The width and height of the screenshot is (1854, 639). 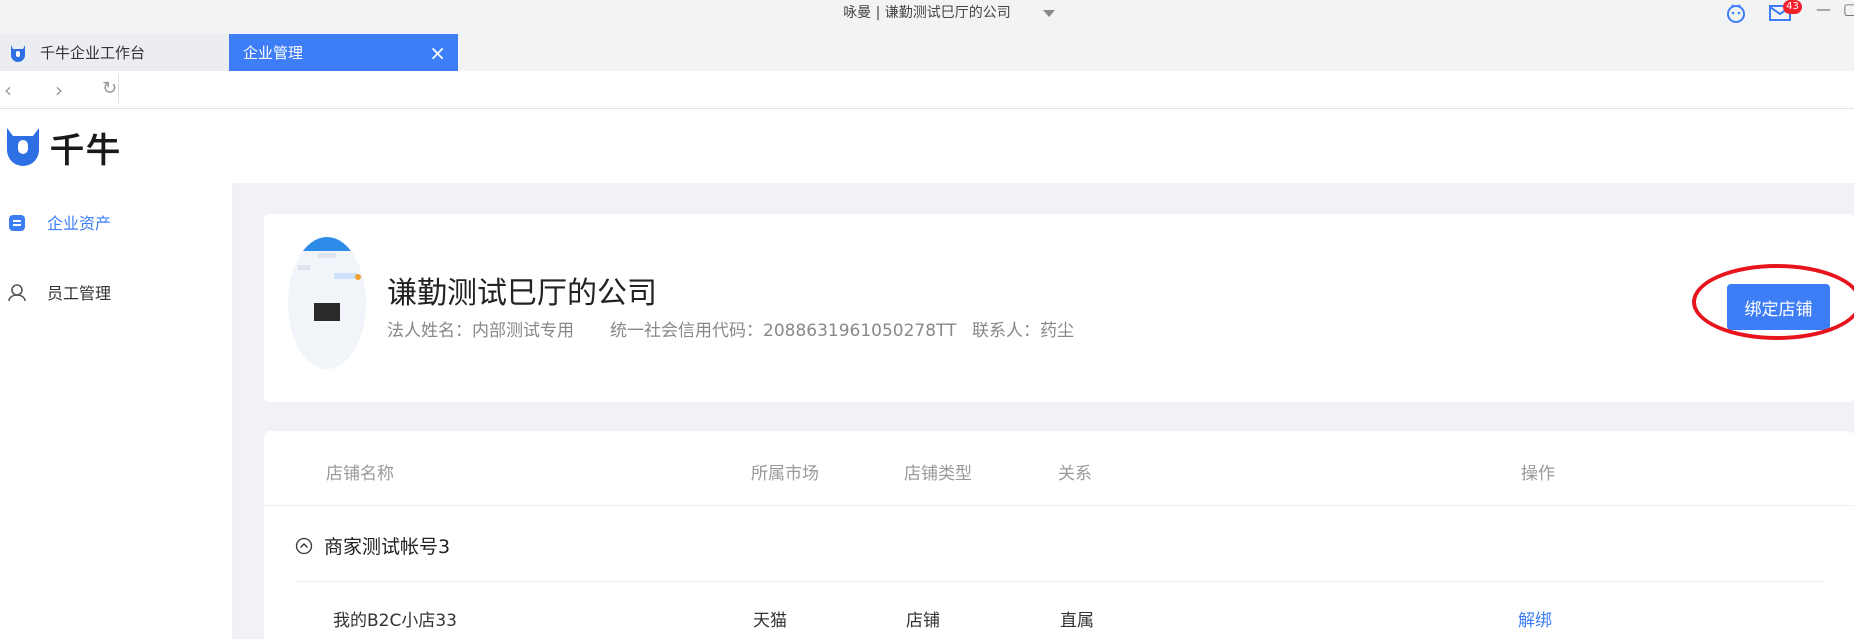 I want to click on column-header-relation: 关系, so click(x=1075, y=474).